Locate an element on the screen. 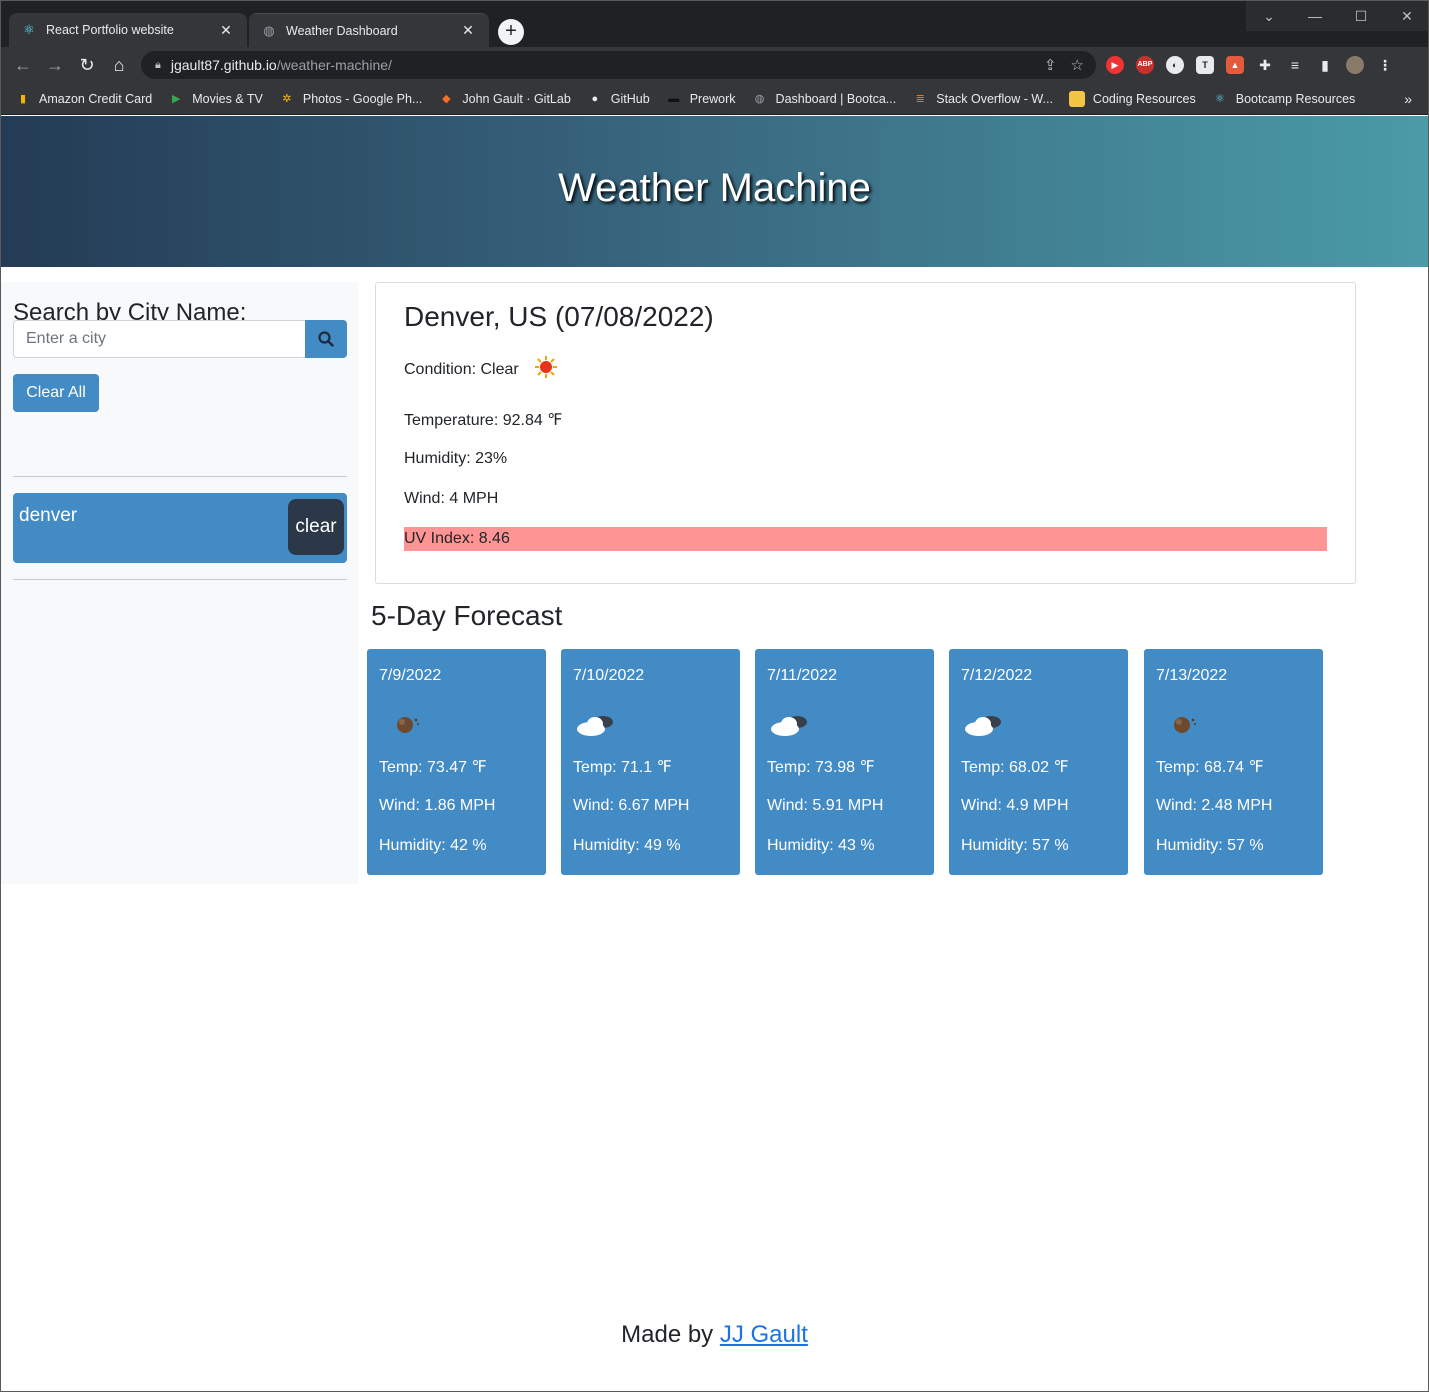 This screenshot has width=1429, height=1392. page-footer: Made by JJ Gault is located at coordinates (714, 1335).